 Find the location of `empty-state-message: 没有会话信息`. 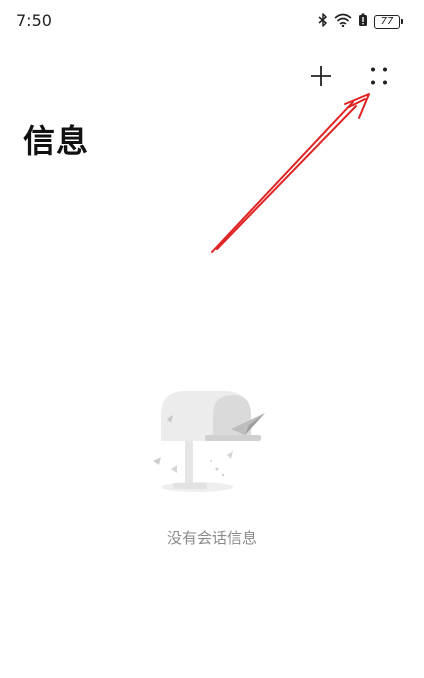

empty-state-message: 没有会话信息 is located at coordinates (211, 538).